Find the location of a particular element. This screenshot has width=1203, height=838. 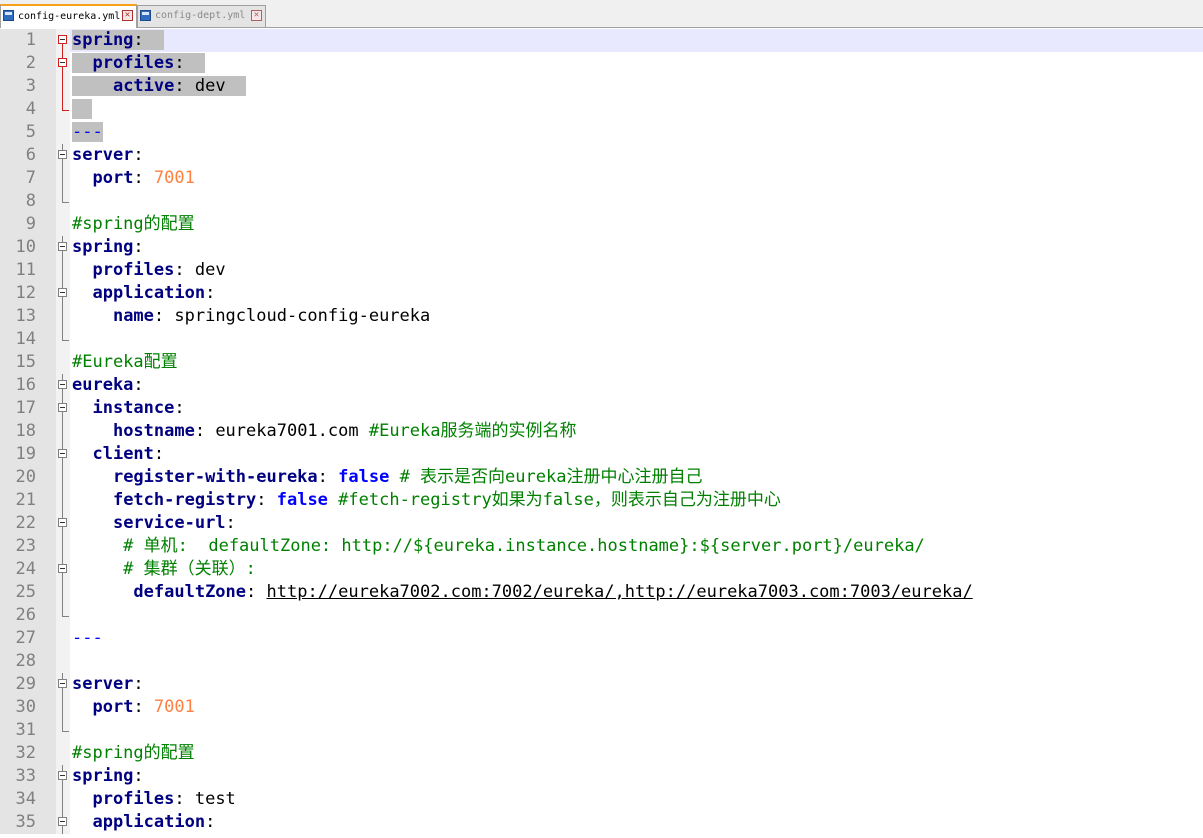

code-text: hostname: eureka7001.com #Eureka服务端的实例名称 is located at coordinates (324, 431).